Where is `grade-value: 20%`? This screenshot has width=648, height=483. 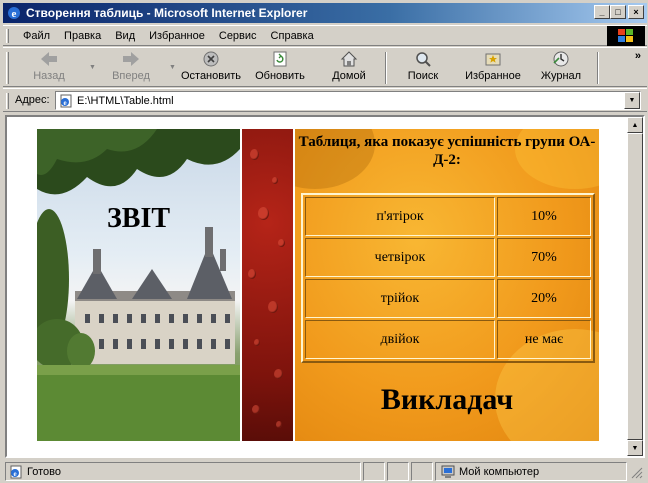 grade-value: 20% is located at coordinates (544, 298).